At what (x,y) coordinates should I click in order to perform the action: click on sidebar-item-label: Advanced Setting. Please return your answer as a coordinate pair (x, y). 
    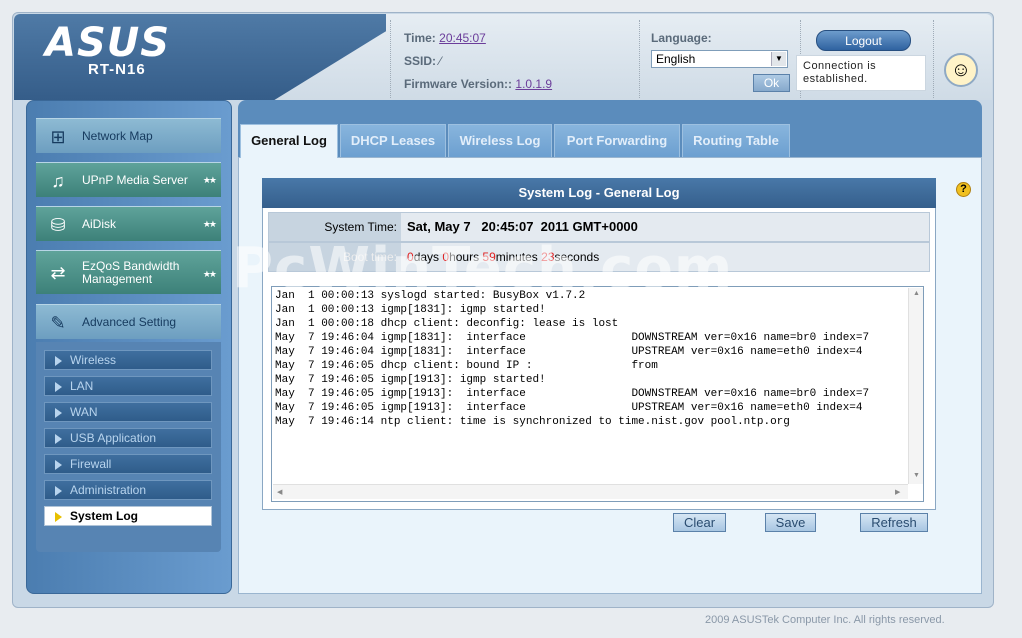
    Looking at the image, I should click on (129, 322).